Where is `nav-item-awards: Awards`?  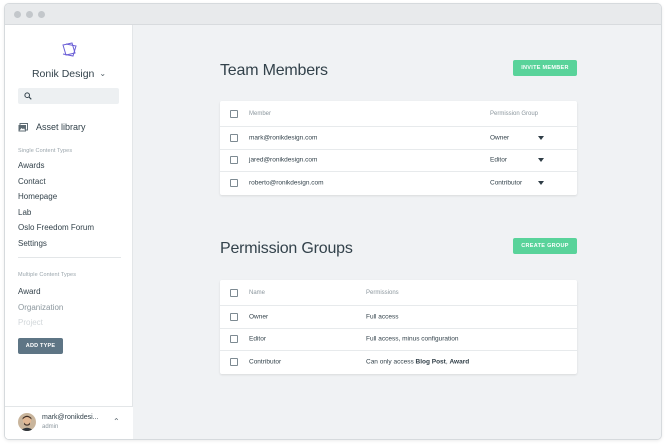
nav-item-awards: Awards is located at coordinates (31, 165).